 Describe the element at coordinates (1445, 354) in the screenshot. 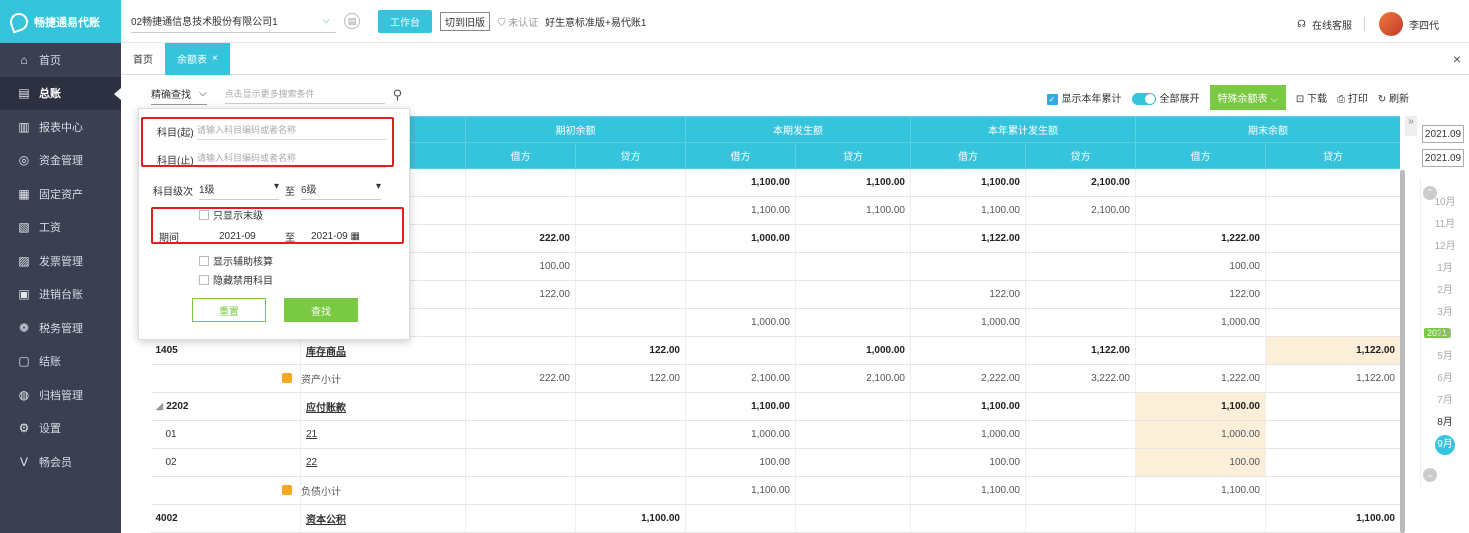

I see `month-item: 5月` at that location.